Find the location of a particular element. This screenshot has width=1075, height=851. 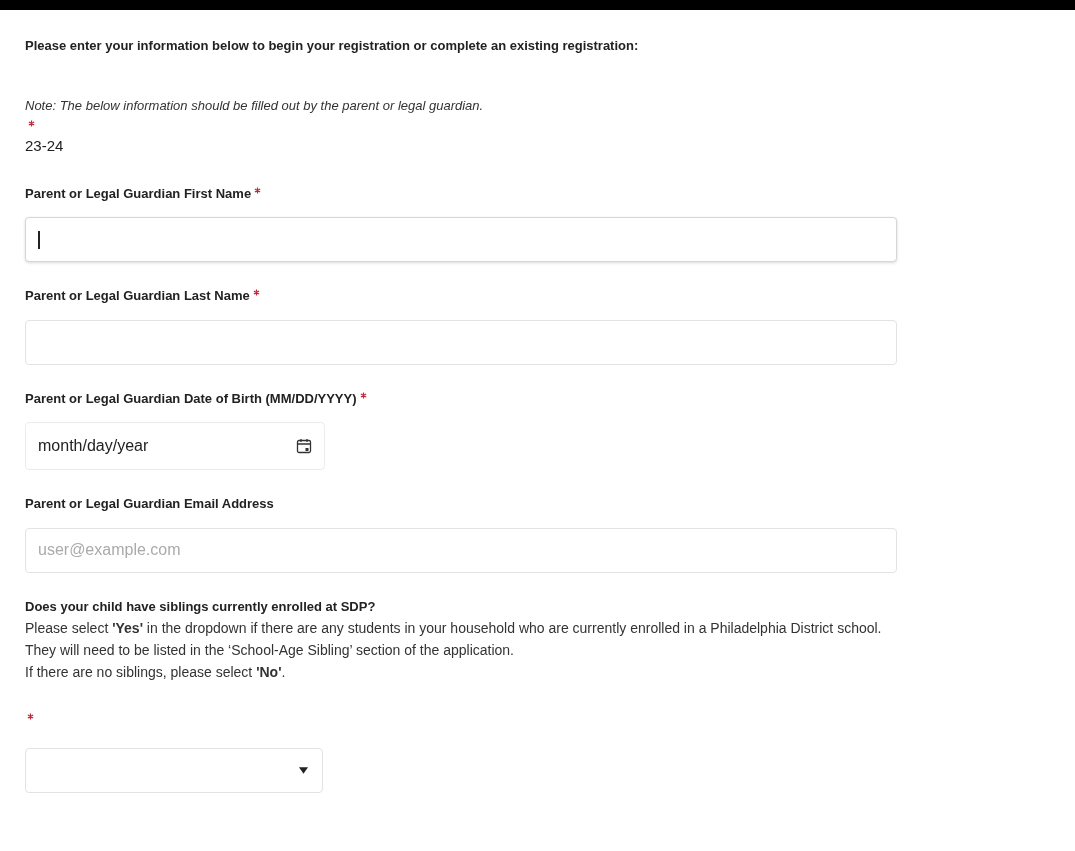

email-input: user@example.com is located at coordinates (461, 550).